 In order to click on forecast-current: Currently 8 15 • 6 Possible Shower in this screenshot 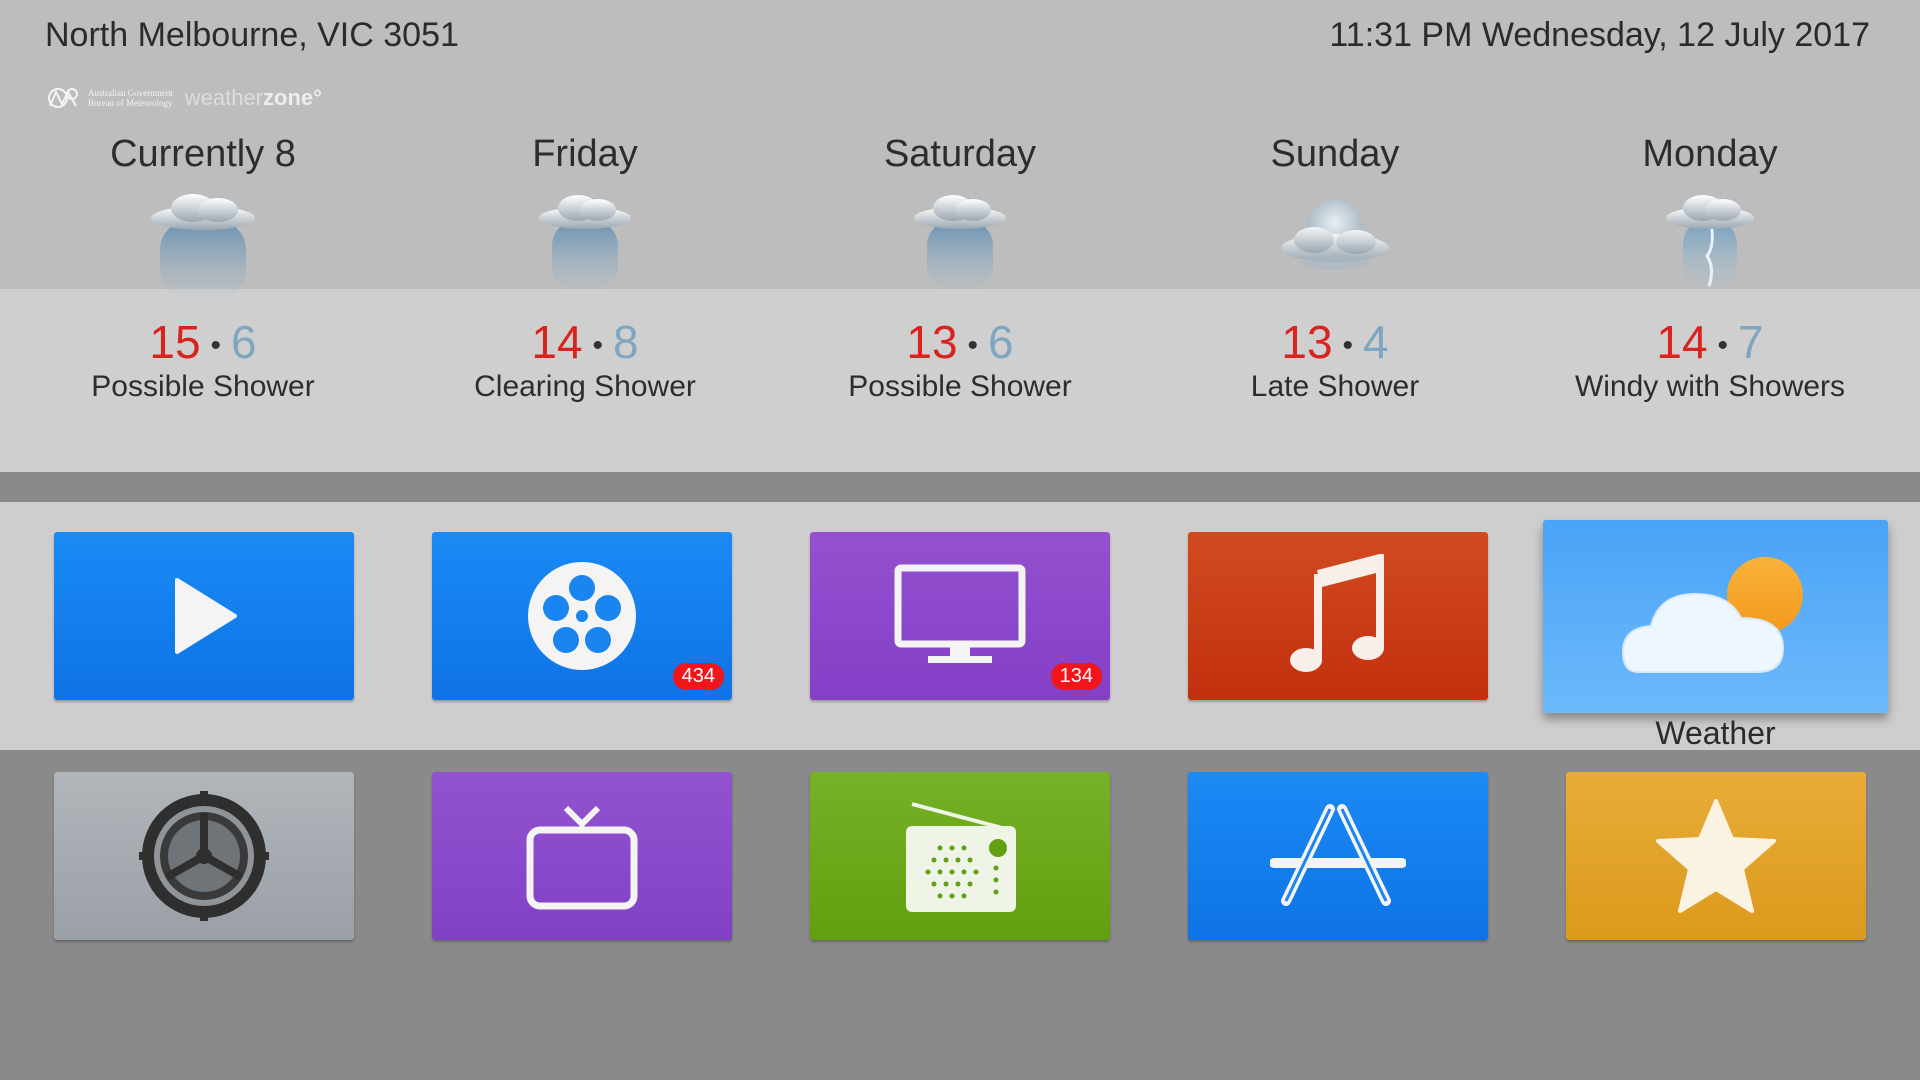, I will do `click(203, 267)`.